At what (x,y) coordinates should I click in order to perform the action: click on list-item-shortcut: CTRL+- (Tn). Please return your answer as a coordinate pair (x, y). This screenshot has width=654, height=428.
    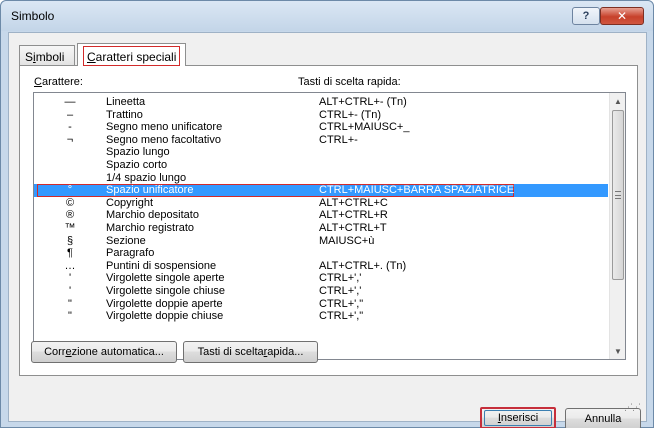
    Looking at the image, I should click on (350, 114).